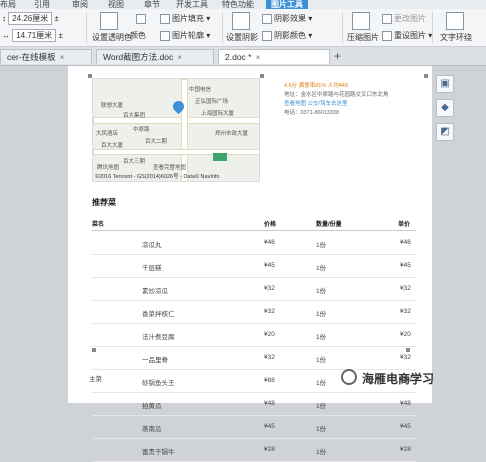 The width and height of the screenshot is (486, 462). What do you see at coordinates (238, 4) in the screenshot?
I see `ribbon-tab: 特色功能` at bounding box center [238, 4].